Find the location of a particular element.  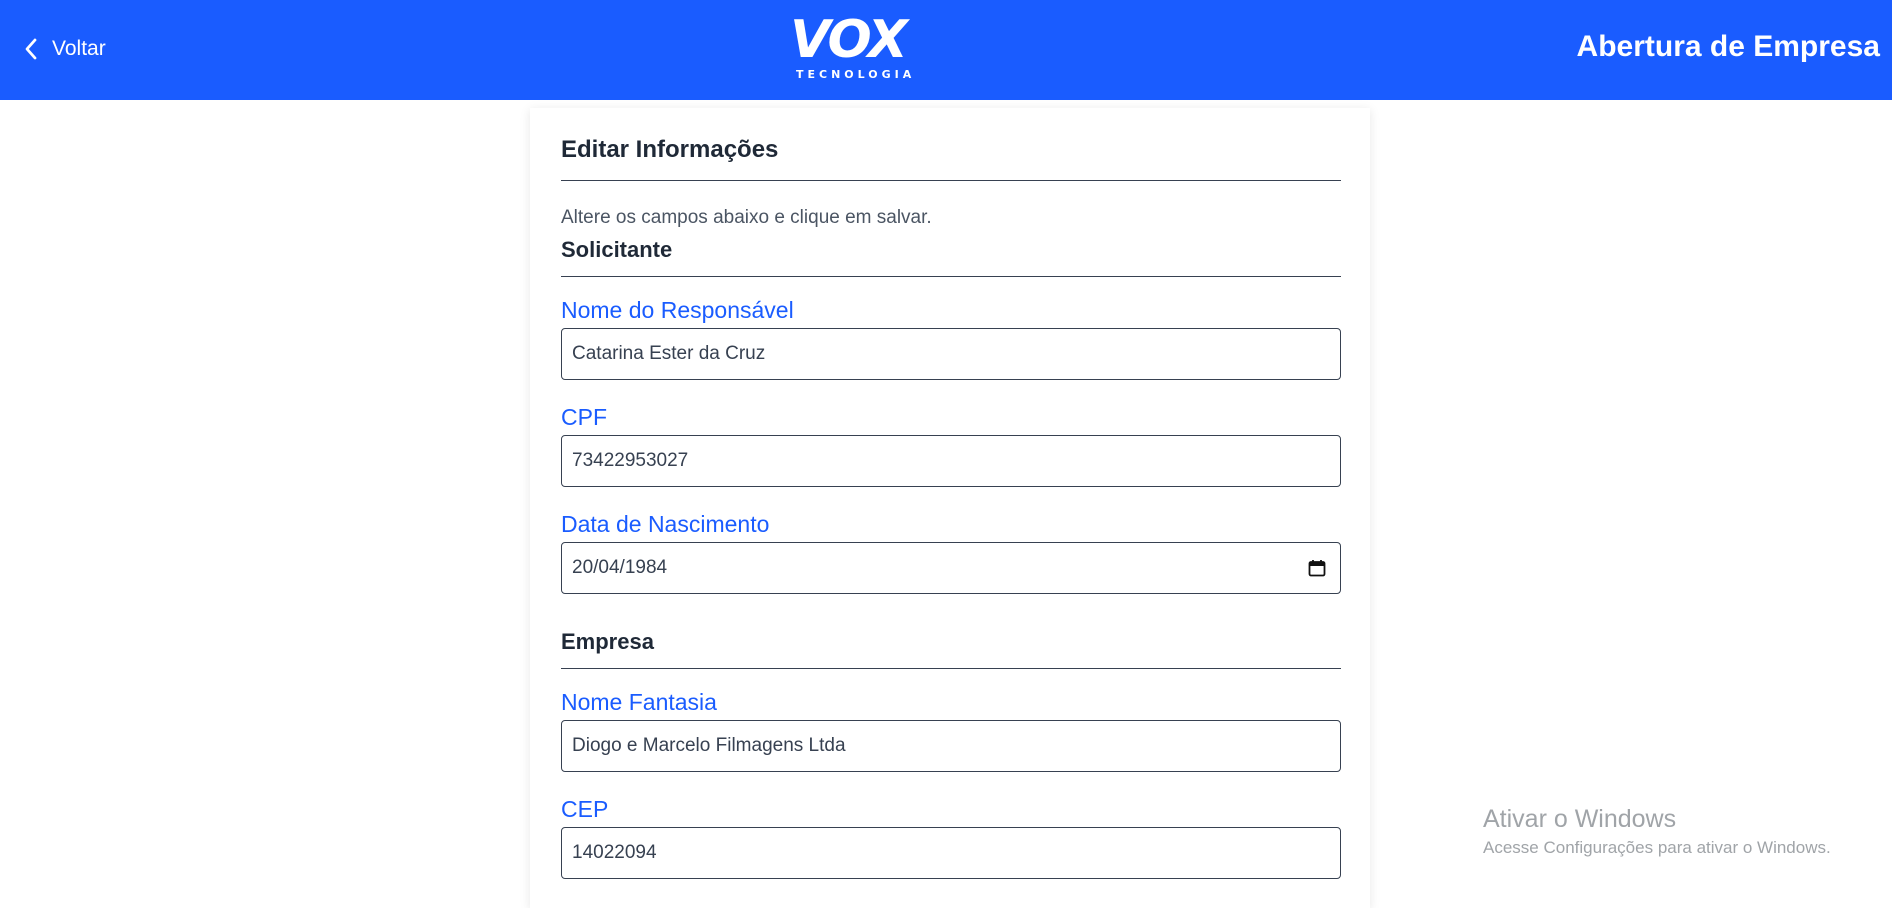

form-title: Editar Informações is located at coordinates (670, 149).